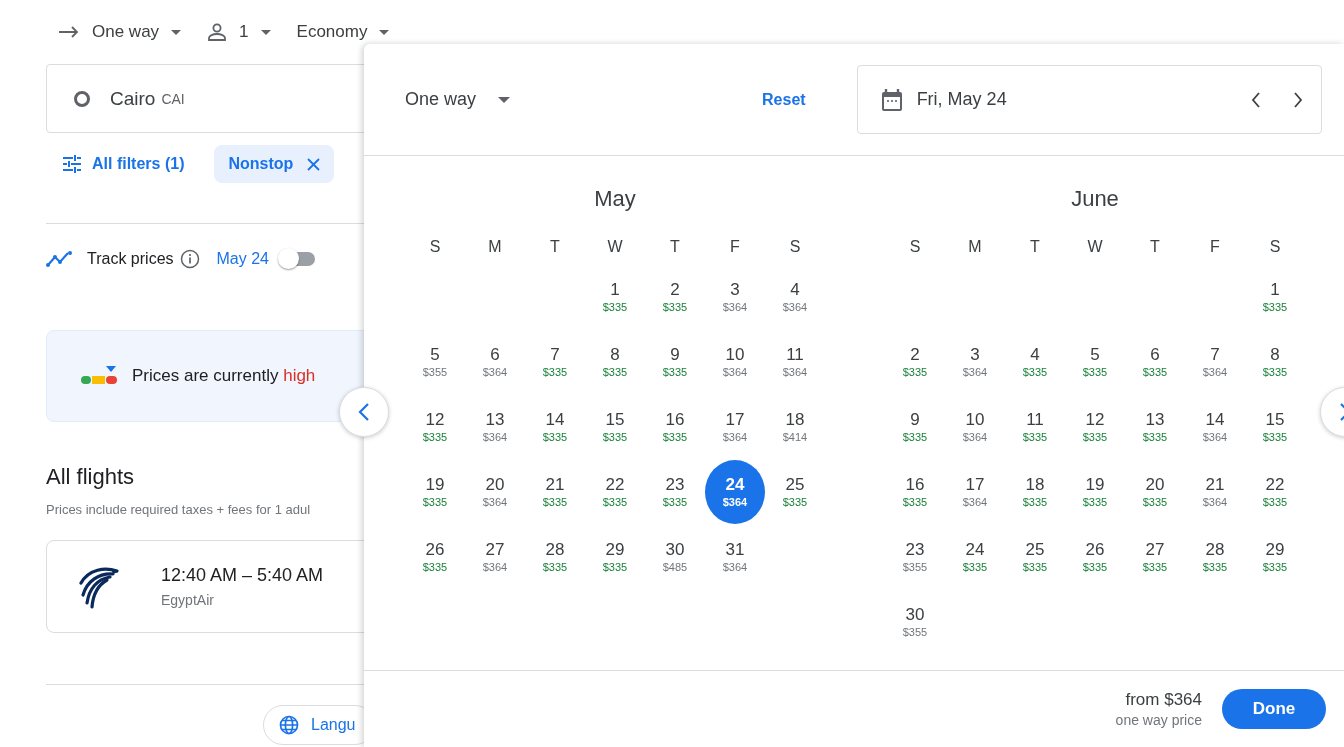  I want to click on trend-line-icon, so click(60, 259).